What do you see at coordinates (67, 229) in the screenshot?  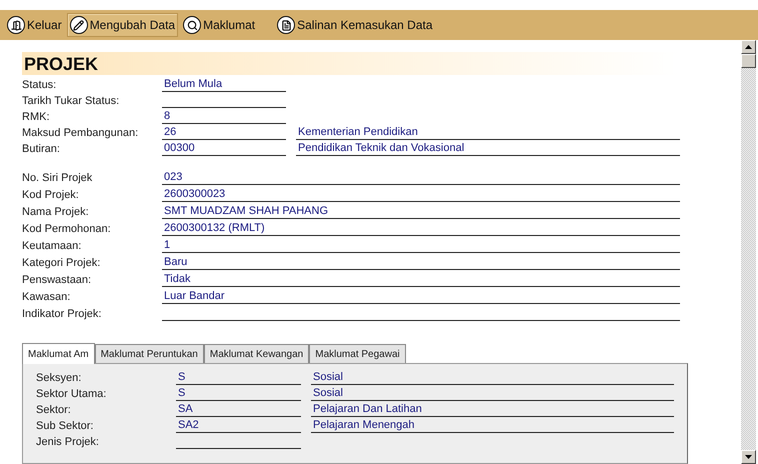 I see `field-label: Kod Permohonan:` at bounding box center [67, 229].